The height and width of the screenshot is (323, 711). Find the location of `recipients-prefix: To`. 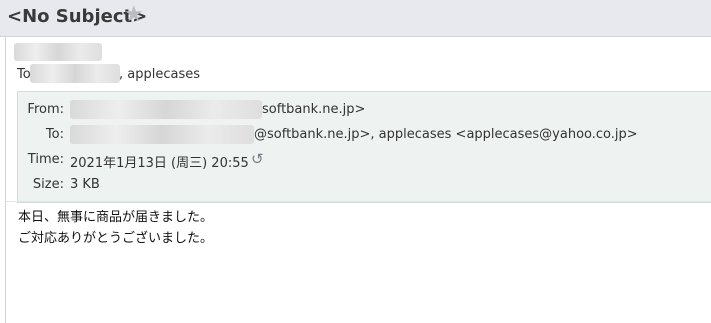

recipients-prefix: To is located at coordinates (24, 74).